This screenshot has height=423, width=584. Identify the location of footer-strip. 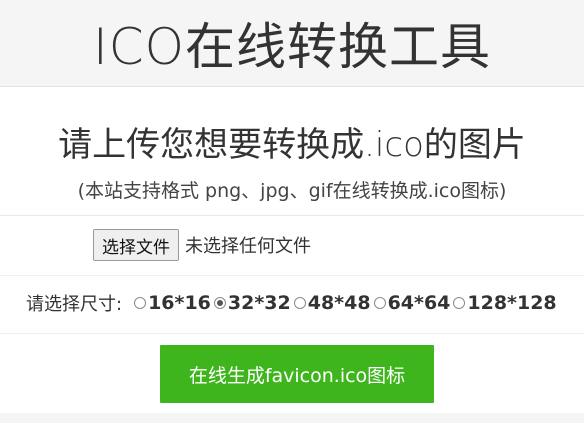
(292, 418).